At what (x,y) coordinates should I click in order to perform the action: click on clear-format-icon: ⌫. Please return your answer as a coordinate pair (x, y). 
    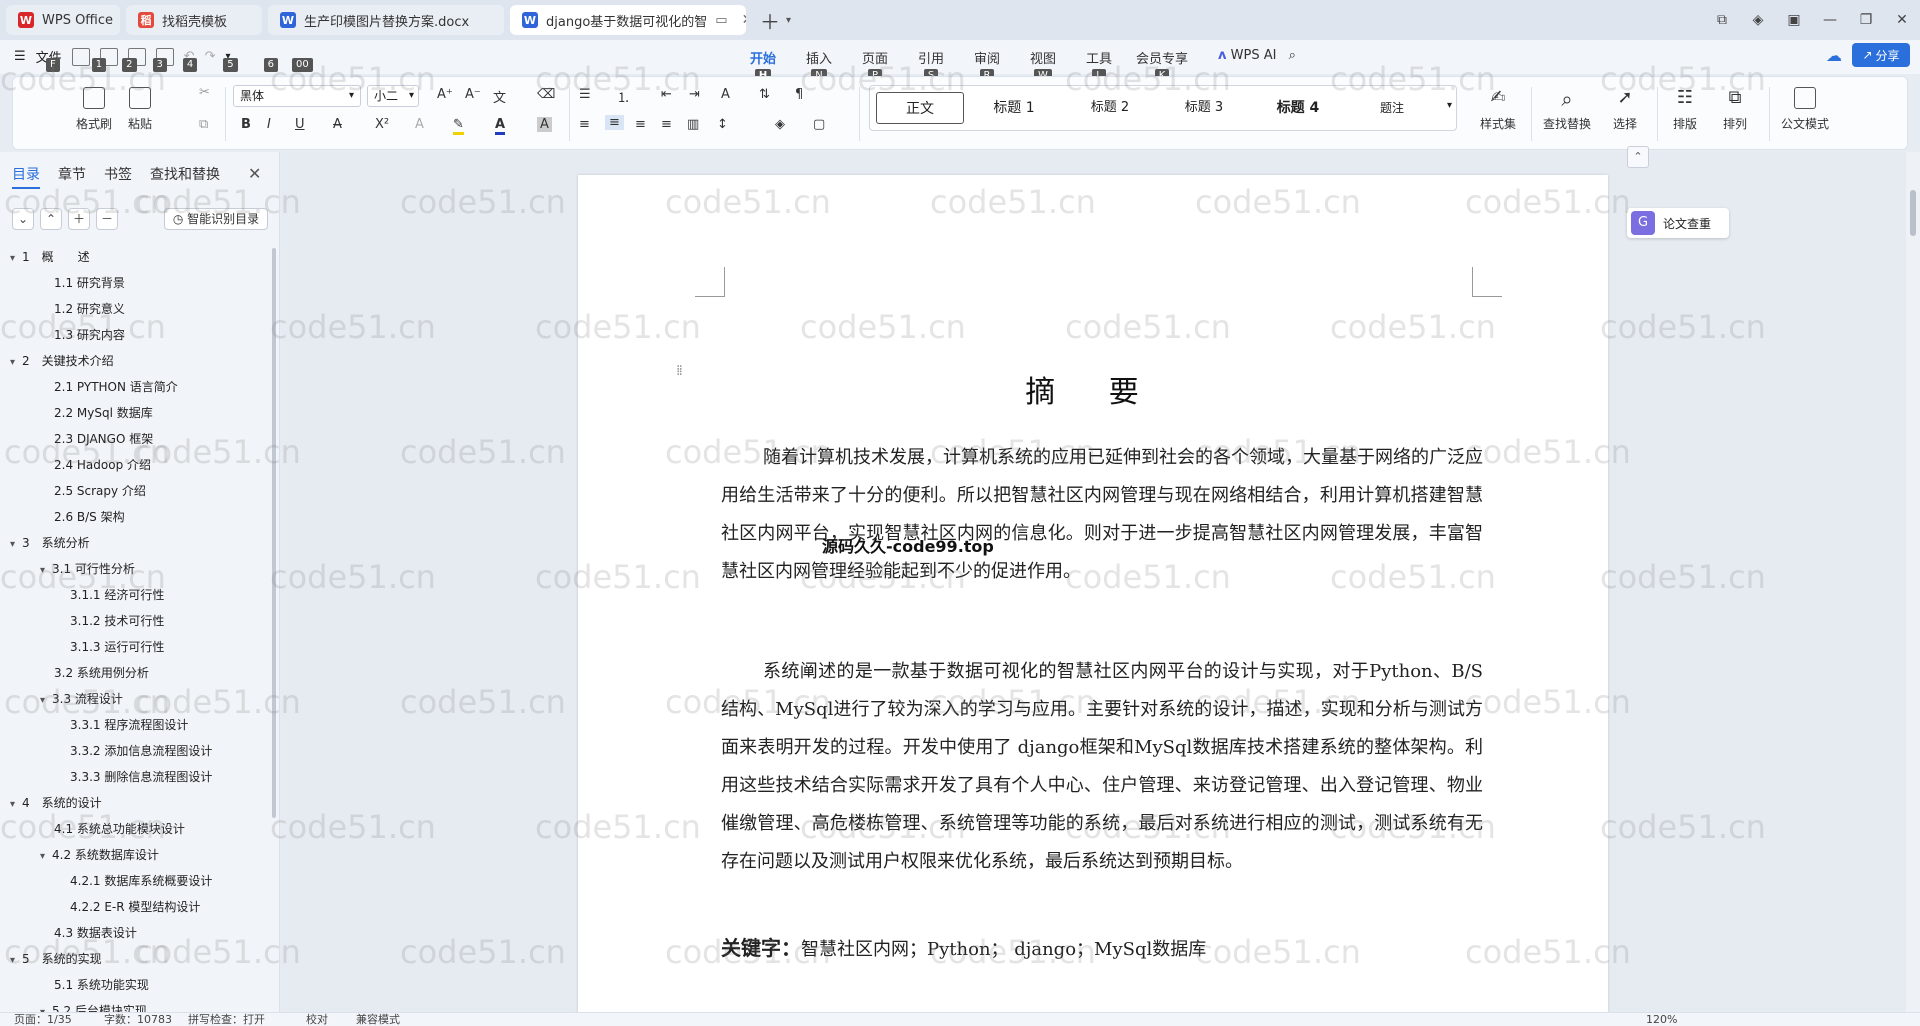
    Looking at the image, I should click on (546, 94).